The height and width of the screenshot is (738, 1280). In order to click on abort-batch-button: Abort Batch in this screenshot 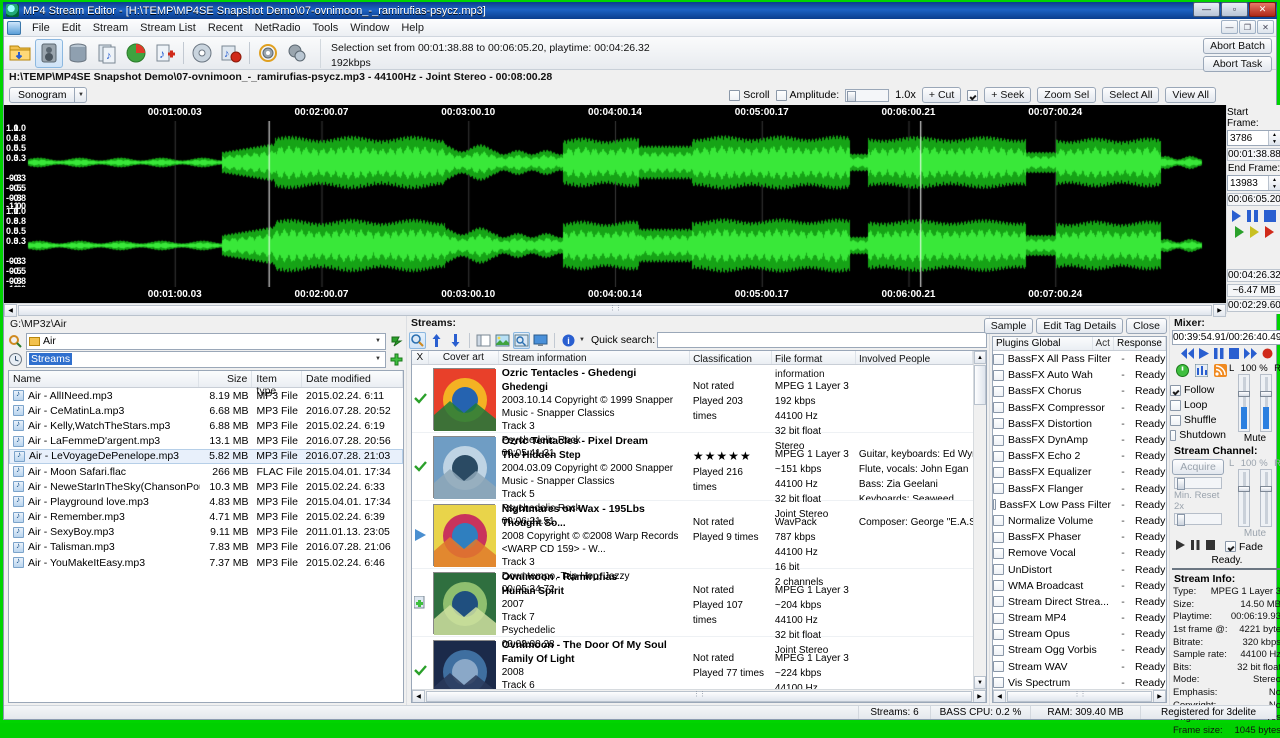, I will do `click(1237, 46)`.